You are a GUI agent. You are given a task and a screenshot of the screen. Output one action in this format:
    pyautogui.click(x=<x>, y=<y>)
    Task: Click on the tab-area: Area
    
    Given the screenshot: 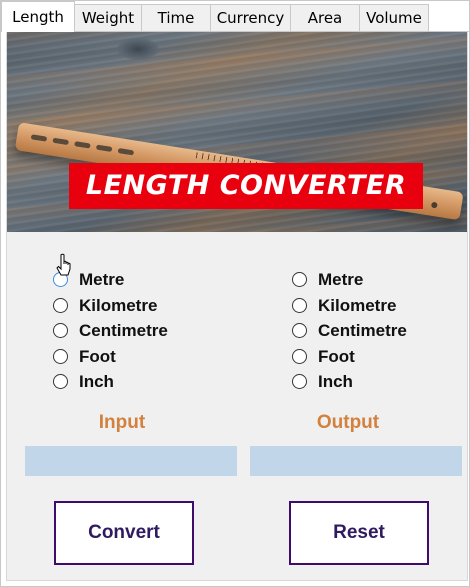 What is the action you would take?
    pyautogui.click(x=325, y=17)
    